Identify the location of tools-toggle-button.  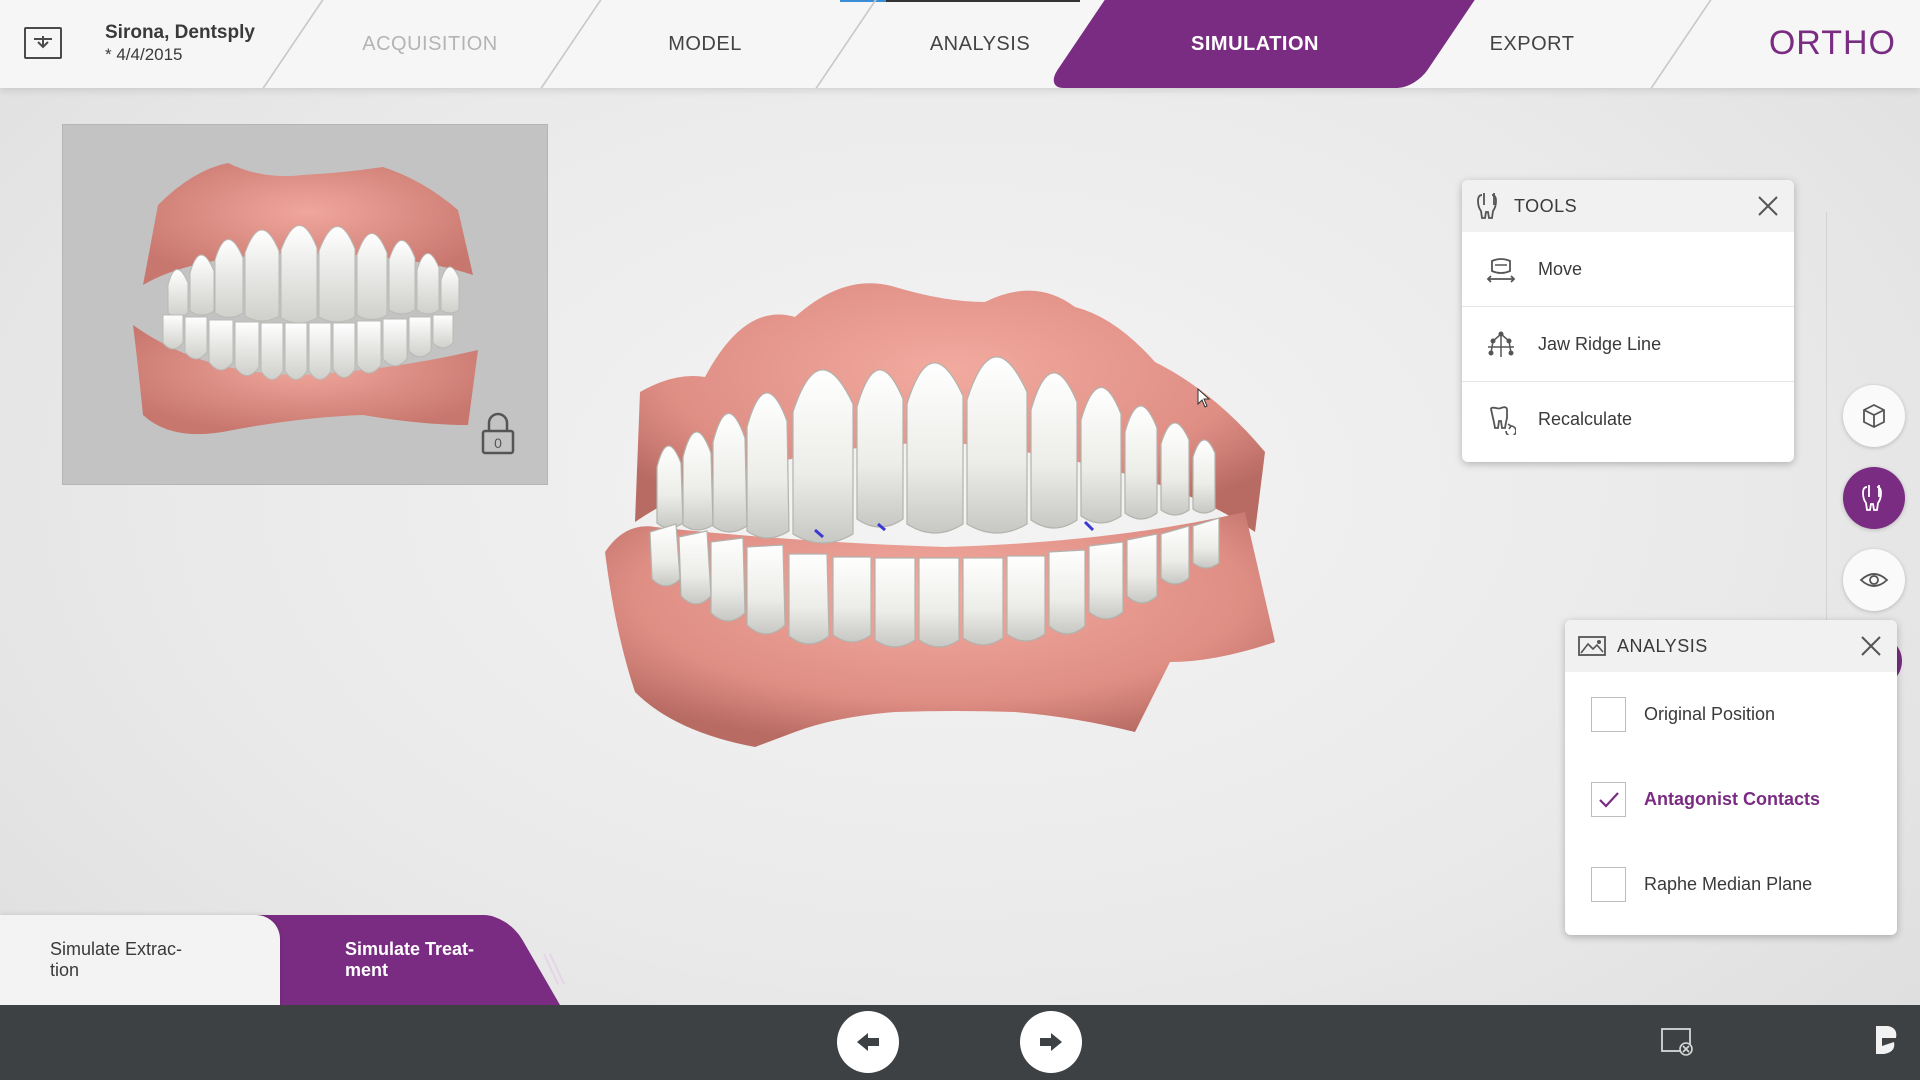
(1874, 498).